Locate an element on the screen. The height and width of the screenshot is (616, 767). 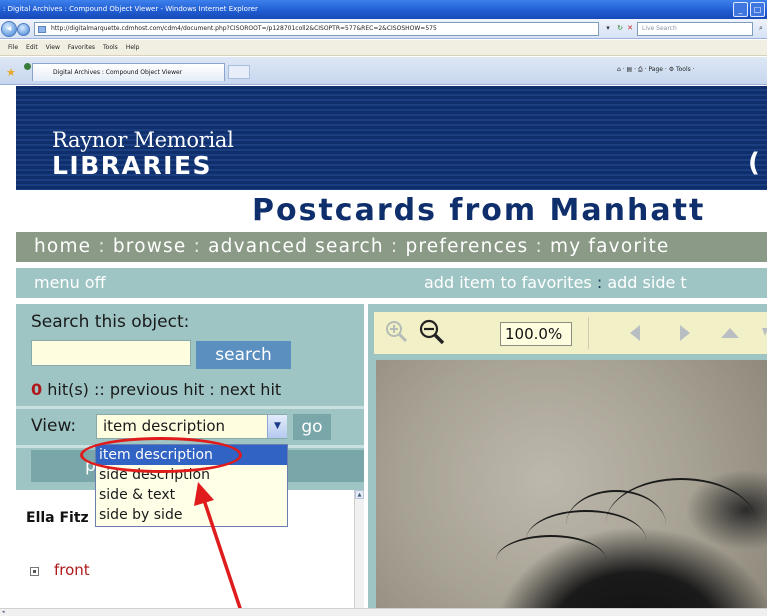
pan-up-icon is located at coordinates (730, 333).